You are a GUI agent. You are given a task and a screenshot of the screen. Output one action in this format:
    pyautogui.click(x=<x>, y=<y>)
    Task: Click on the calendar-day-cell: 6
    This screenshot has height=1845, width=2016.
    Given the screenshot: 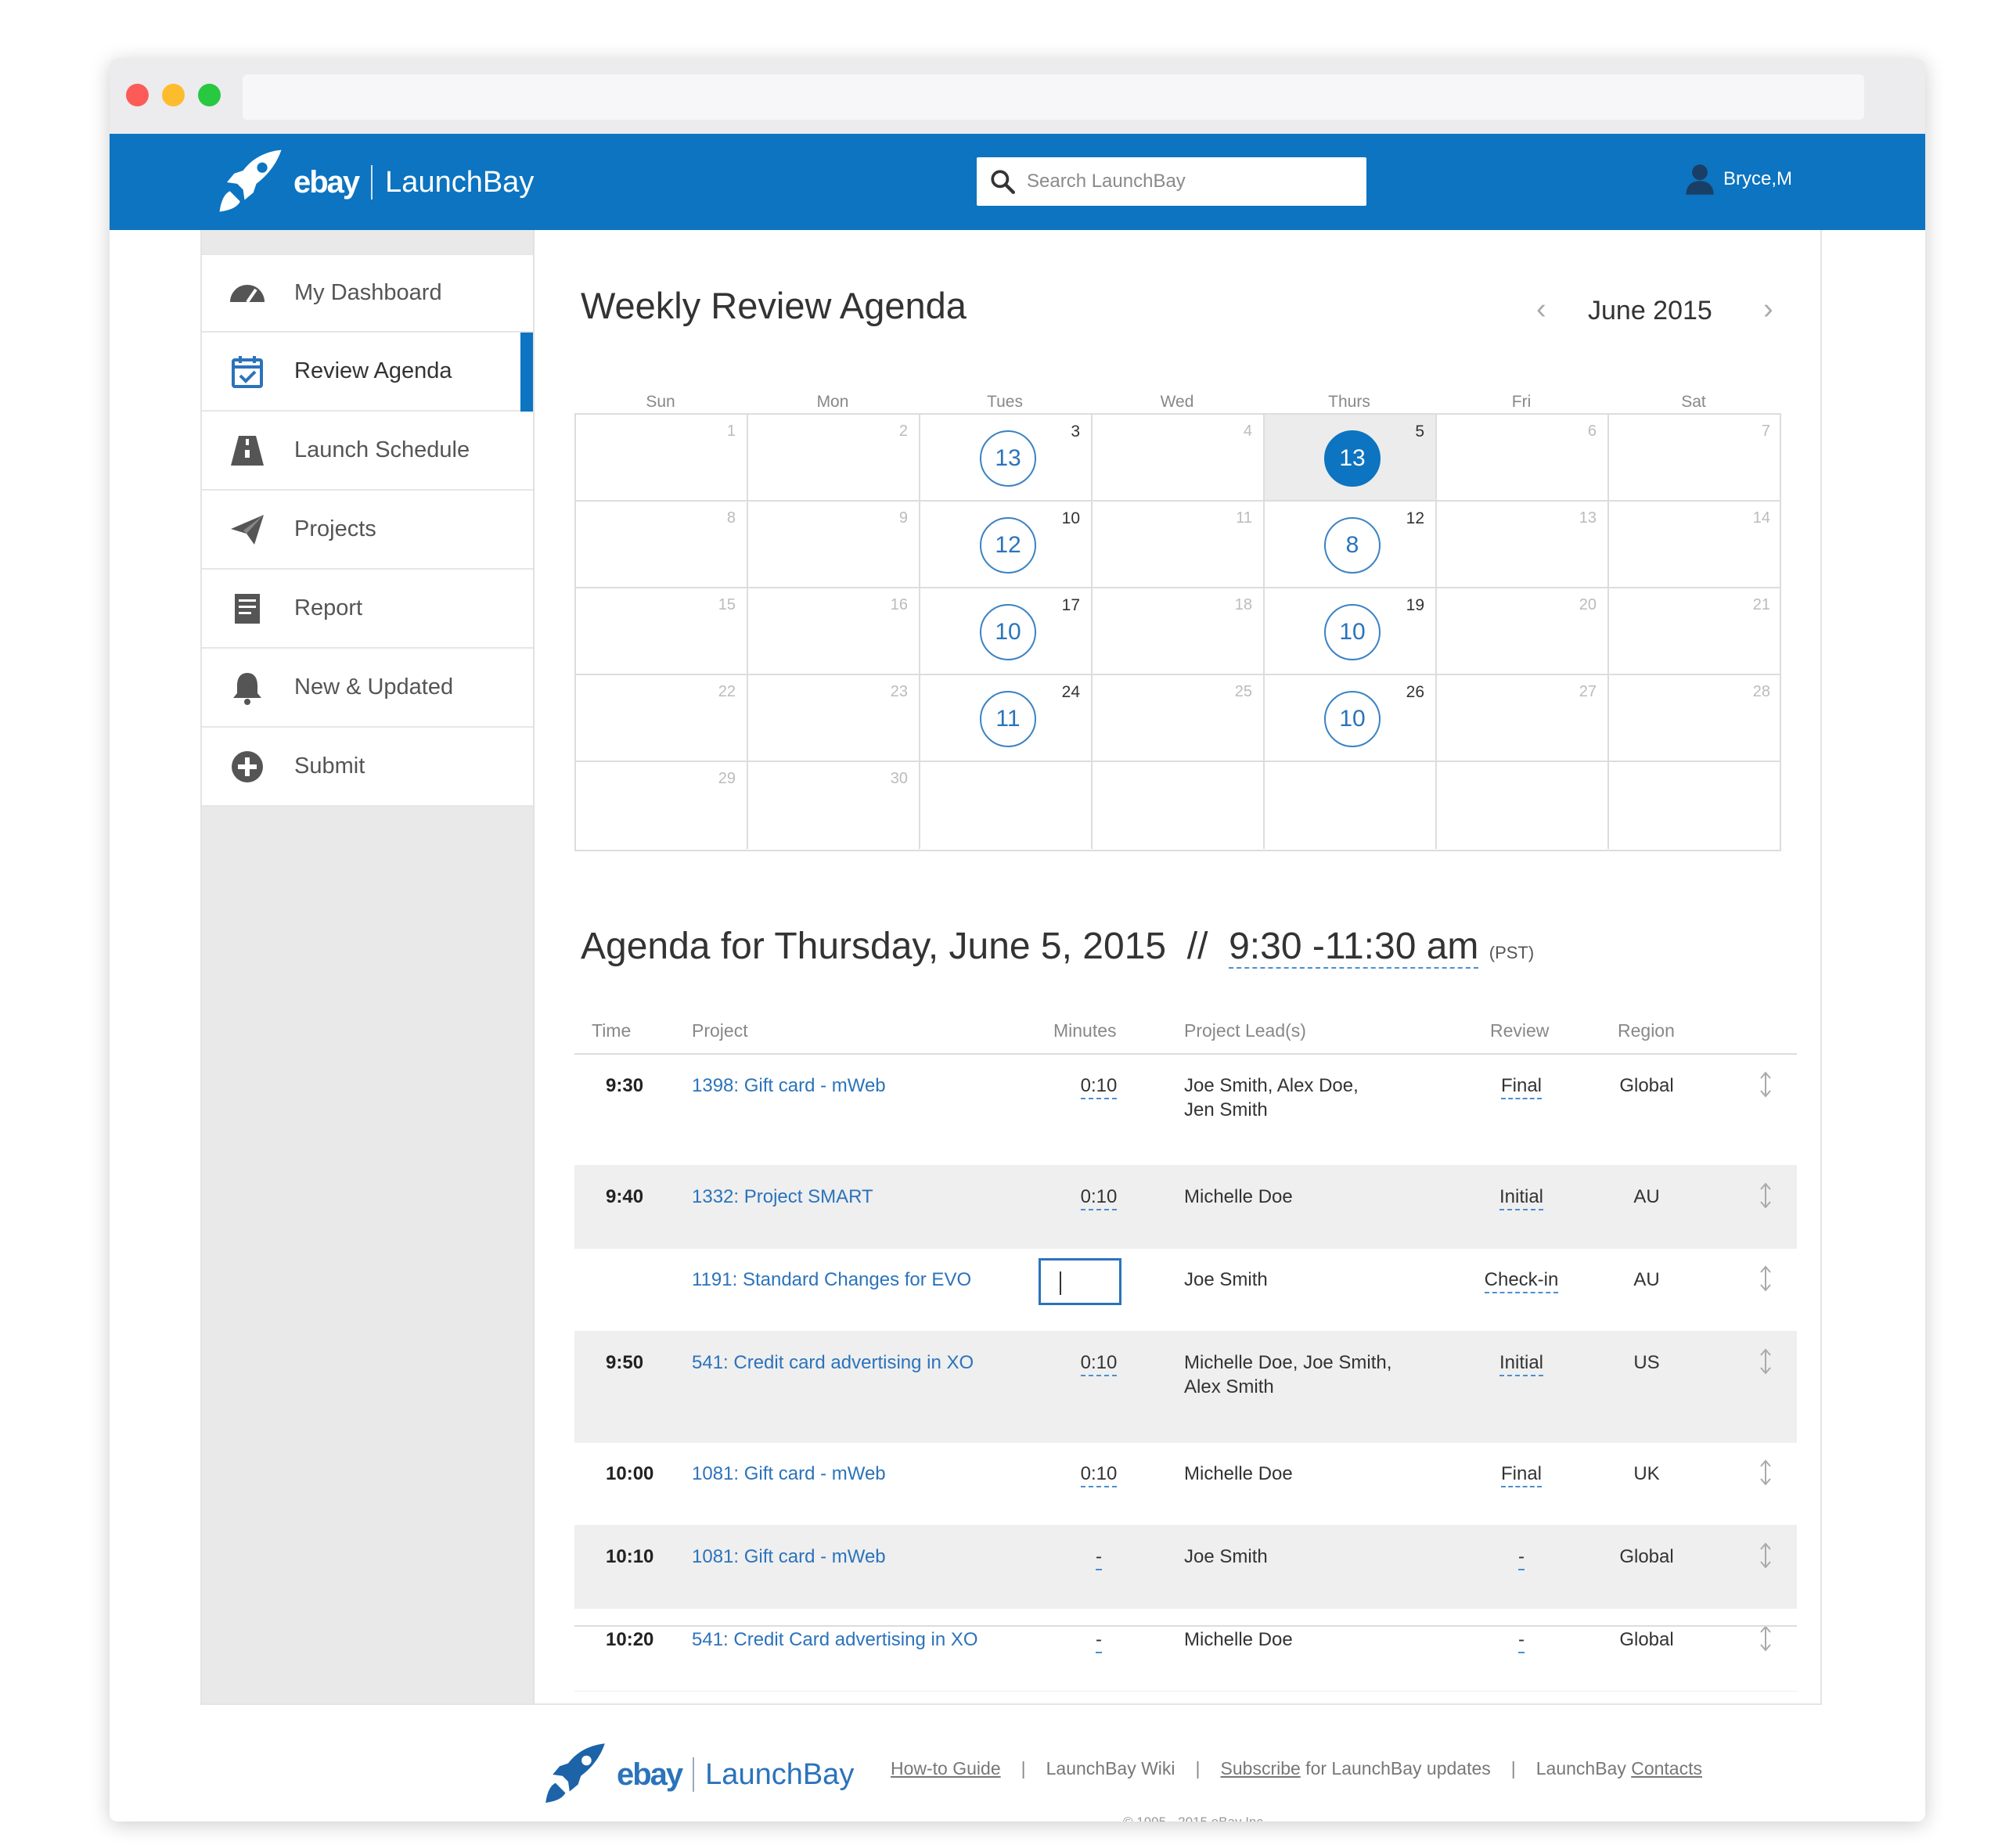 What is the action you would take?
    pyautogui.click(x=1523, y=458)
    